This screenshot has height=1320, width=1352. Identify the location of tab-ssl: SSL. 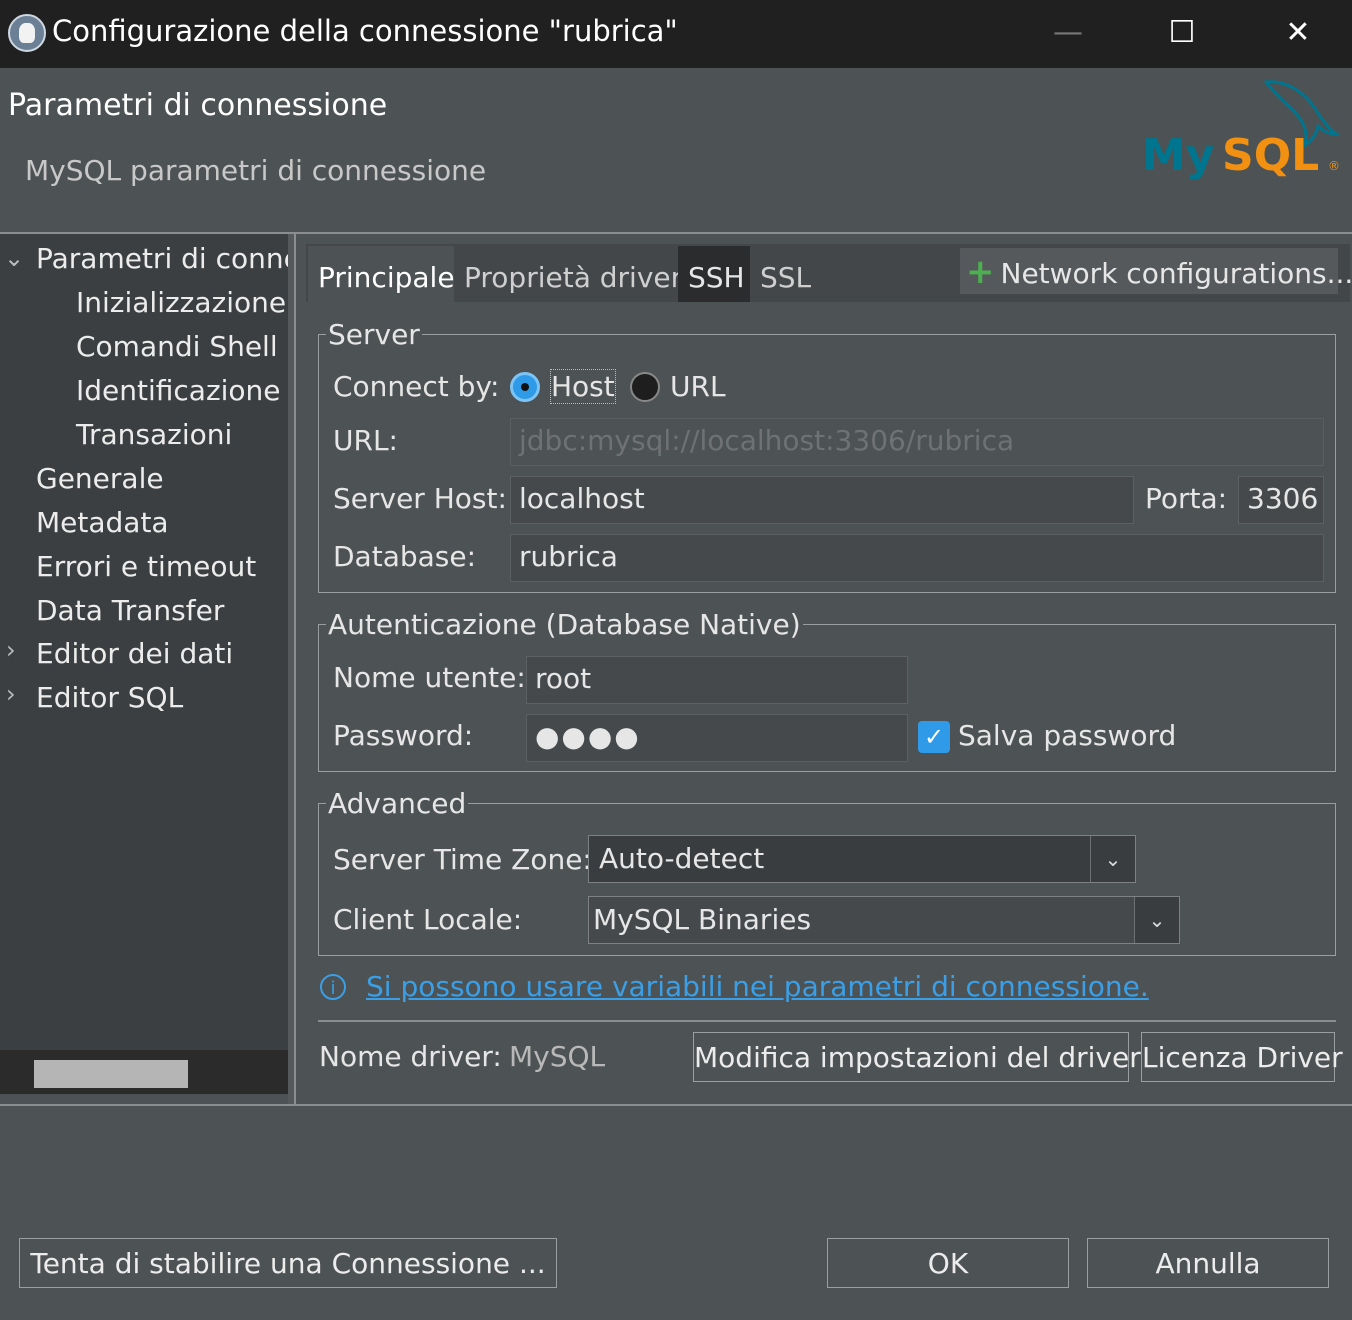
(785, 274).